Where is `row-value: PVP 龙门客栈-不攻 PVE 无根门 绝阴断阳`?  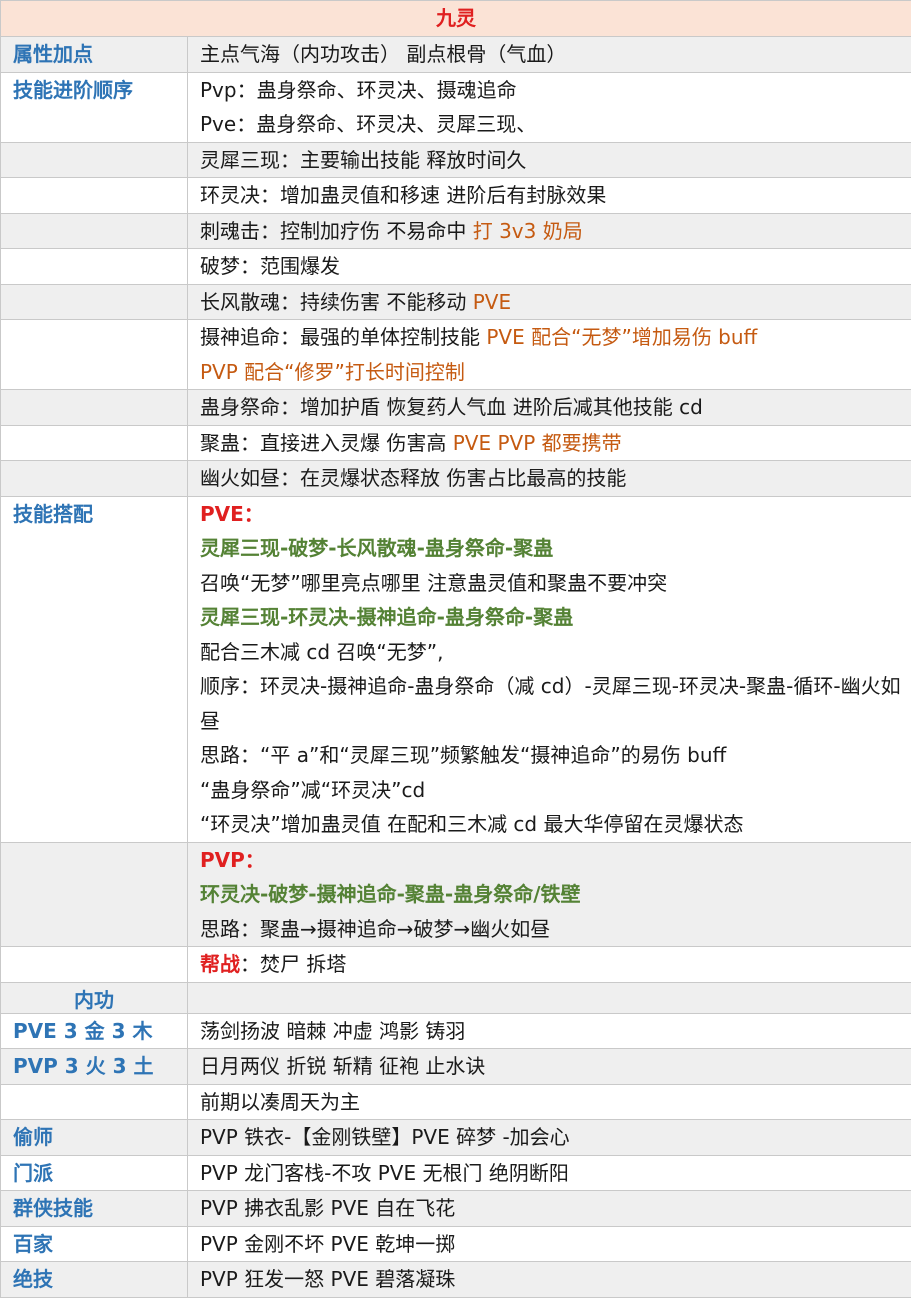
row-value: PVP 龙门客栈-不攻 PVE 无根门 绝阴断阳 is located at coordinates (549, 1172).